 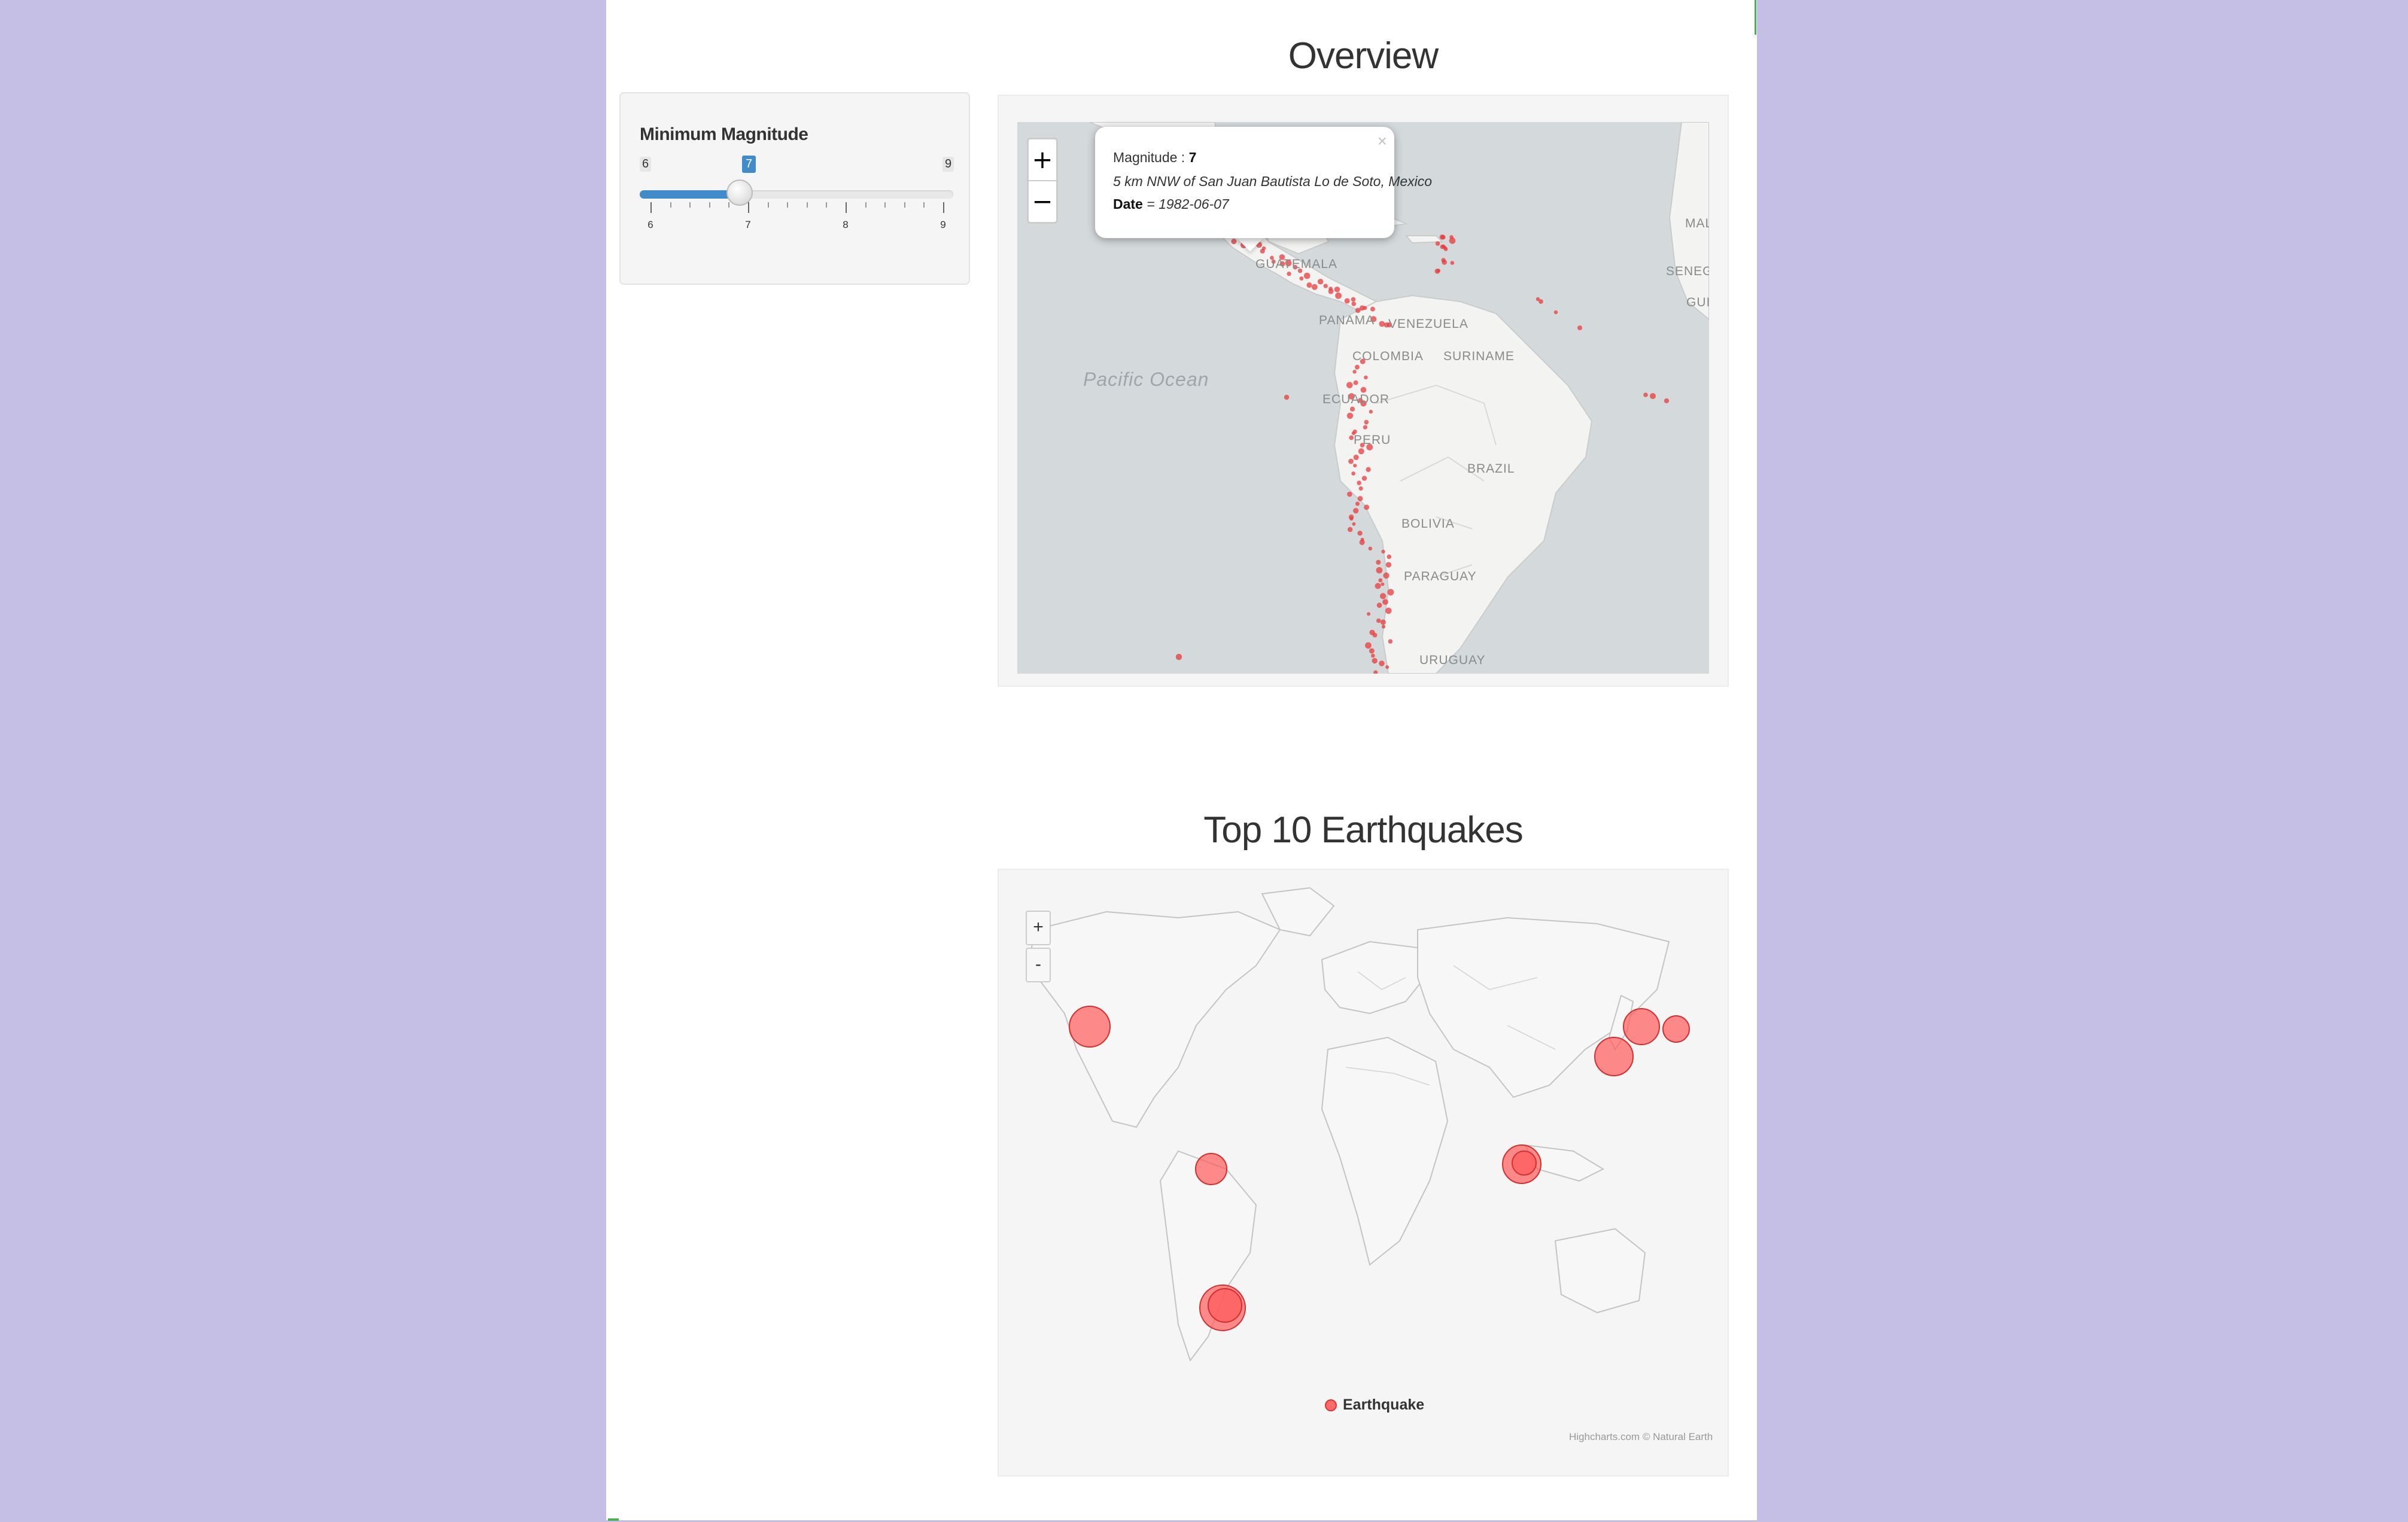 What do you see at coordinates (1038, 928) in the screenshot?
I see `top10-zoom-in-button: +` at bounding box center [1038, 928].